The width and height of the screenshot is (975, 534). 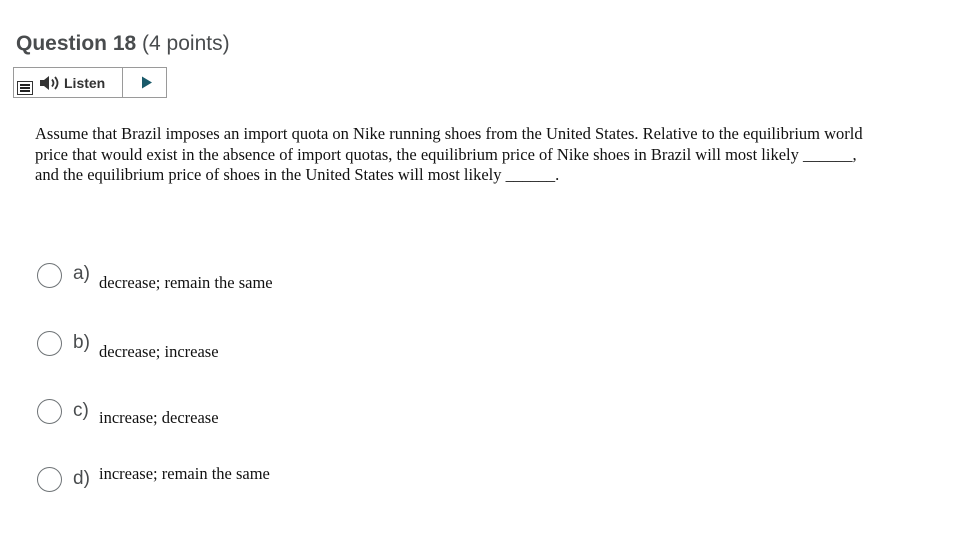 I want to click on option-a: a) decrease; remain the same, so click(x=172, y=278).